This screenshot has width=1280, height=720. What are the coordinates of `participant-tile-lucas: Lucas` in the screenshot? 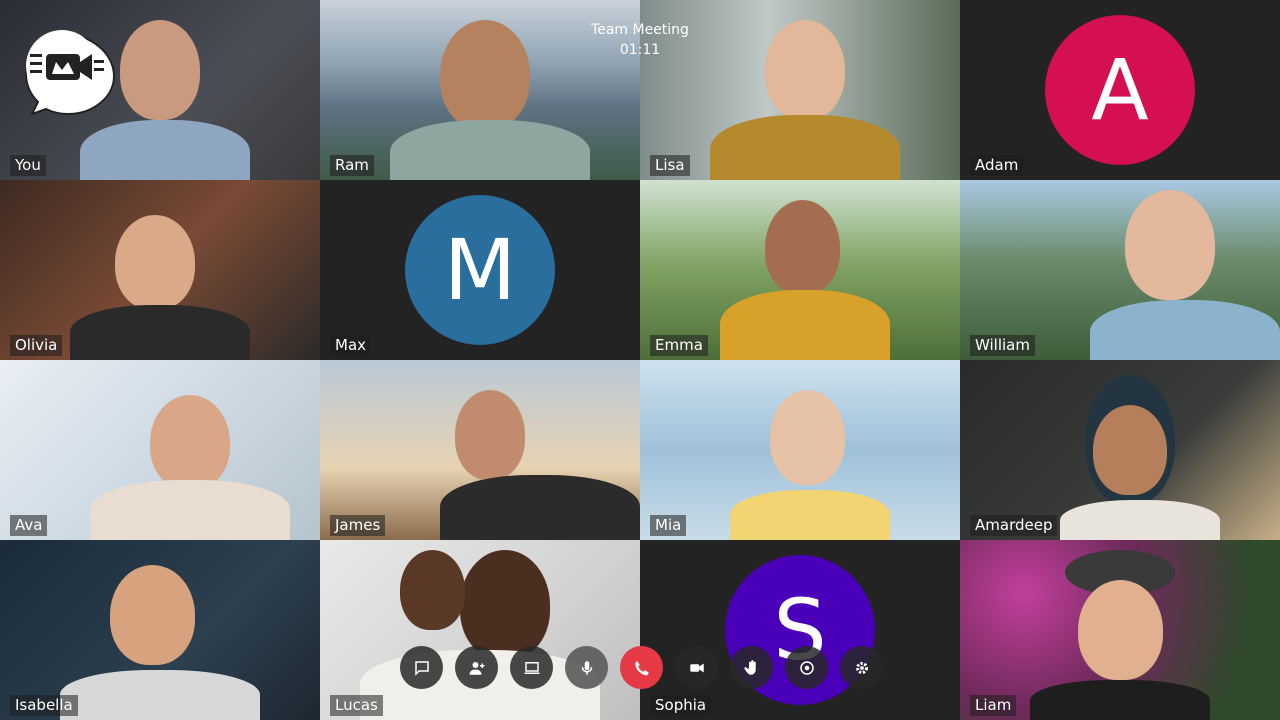 It's located at (480, 630).